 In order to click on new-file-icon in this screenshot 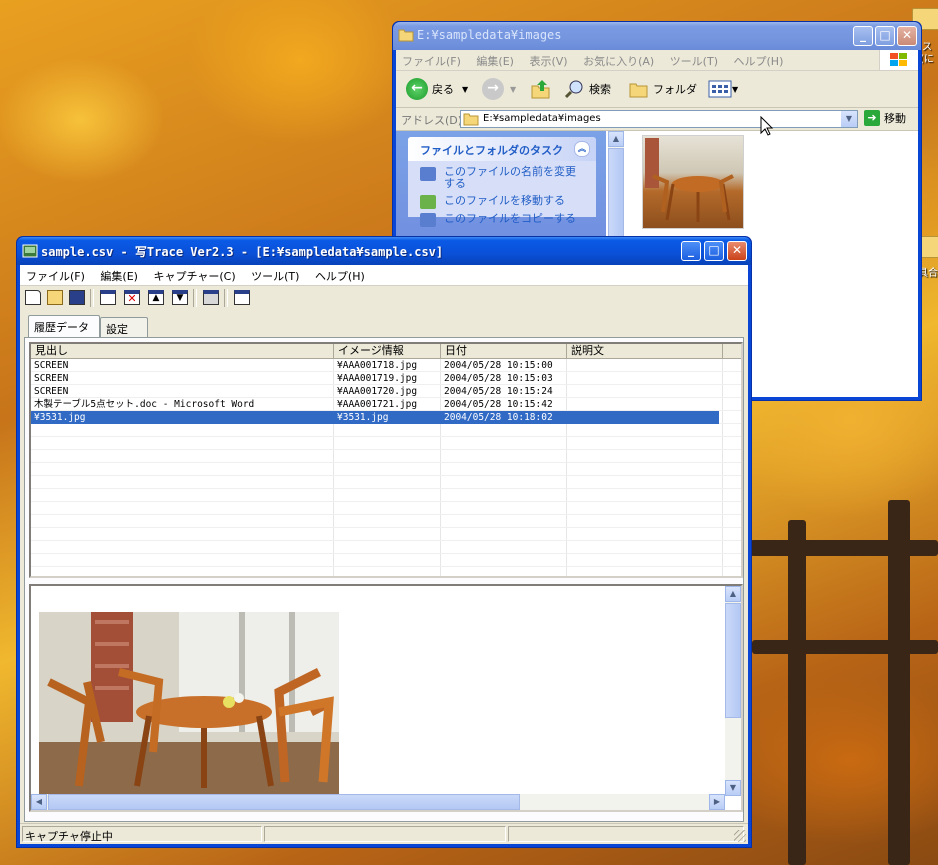, I will do `click(33, 297)`.